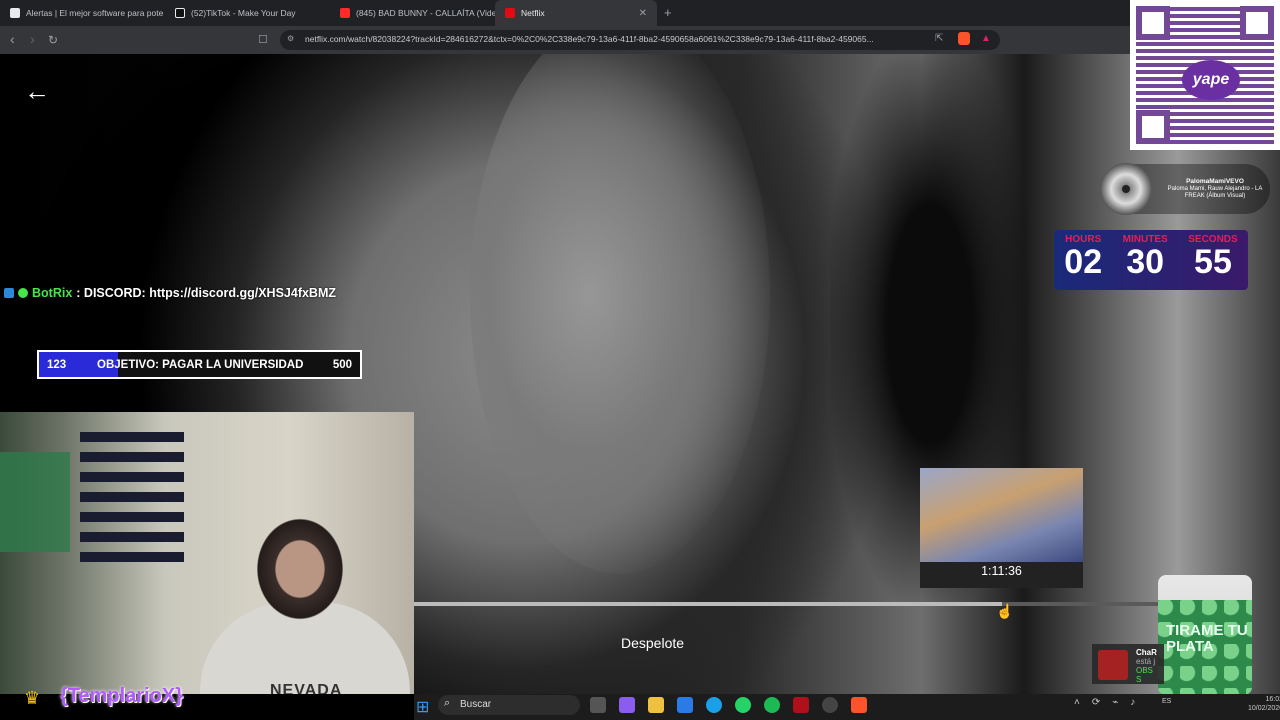 The height and width of the screenshot is (720, 1280). Describe the element at coordinates (1132, 702) in the screenshot. I see `microphone-icon: ♪` at that location.